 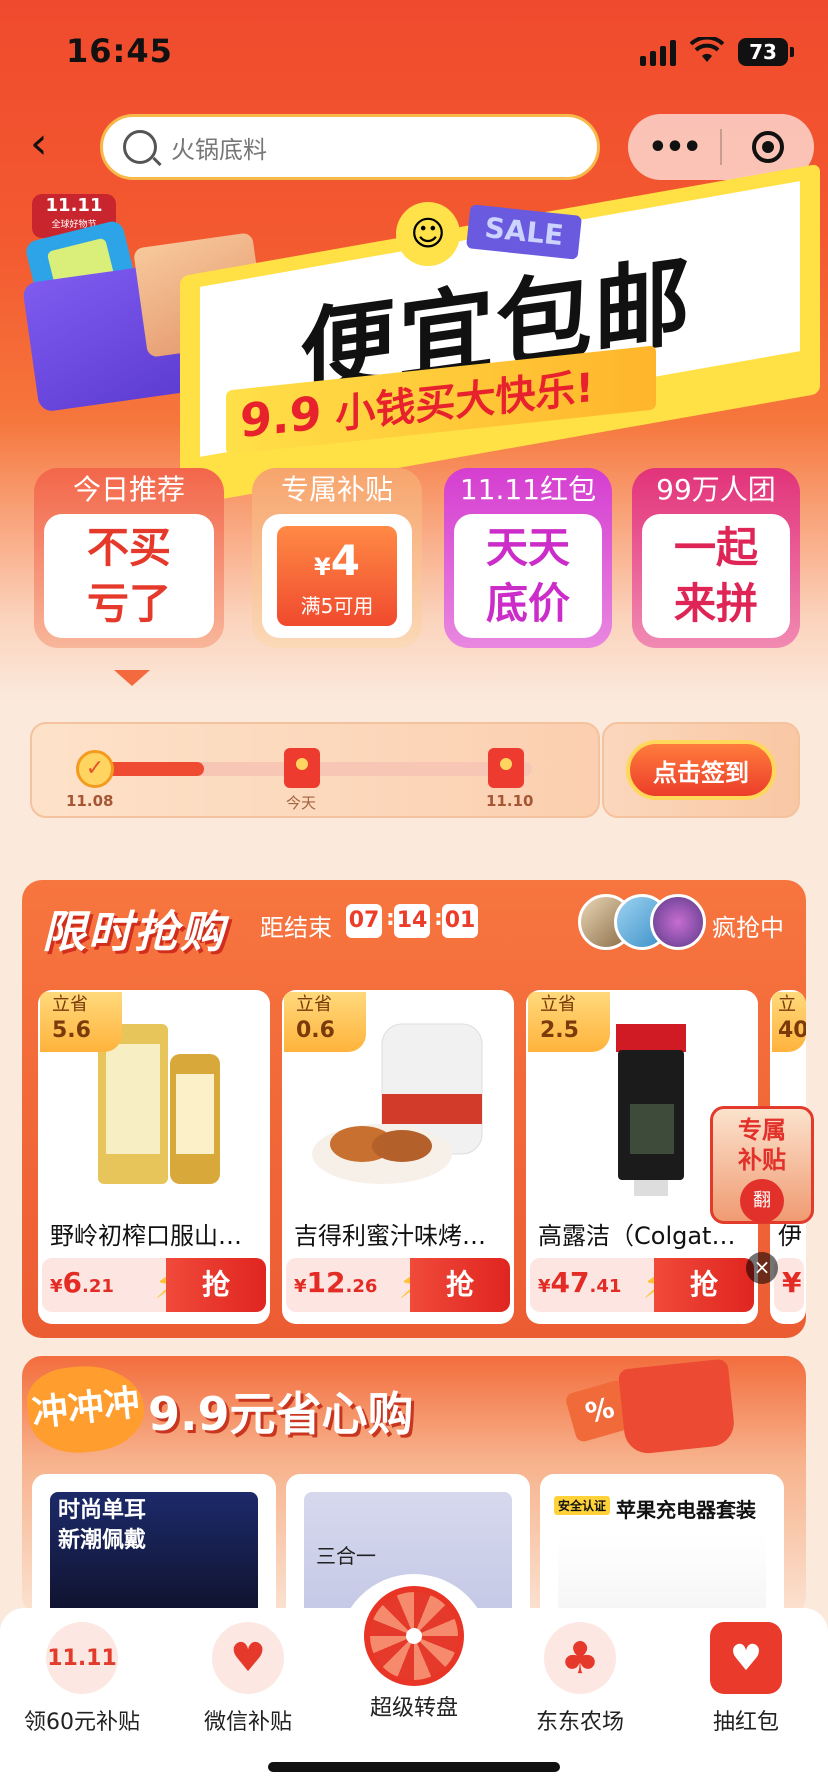 I want to click on card-line: 时尚单耳, so click(x=102, y=1510).